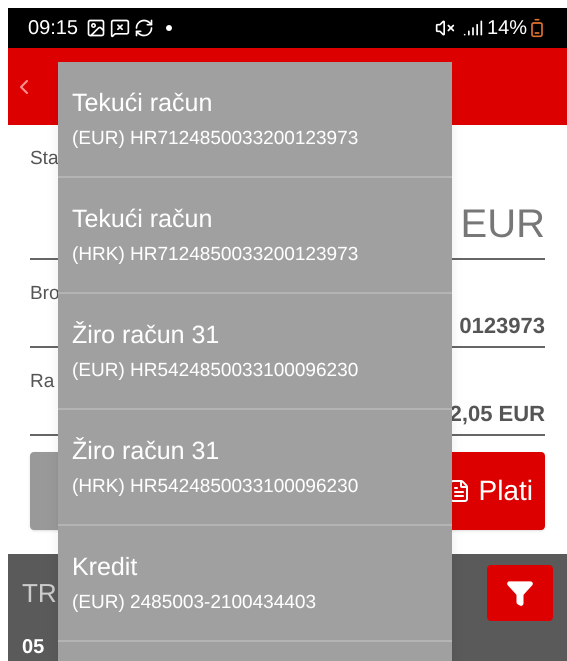 Image resolution: width=567 pixels, height=661 pixels. I want to click on filter-button, so click(520, 593).